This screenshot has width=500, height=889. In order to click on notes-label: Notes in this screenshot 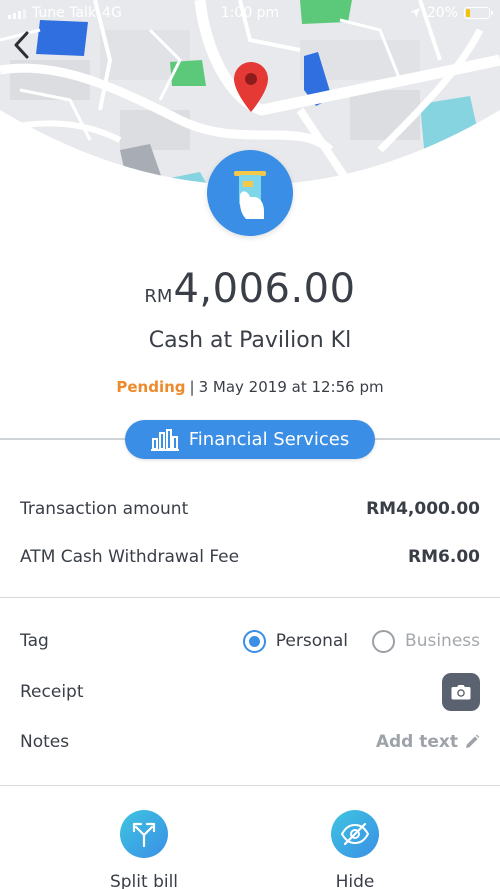, I will do `click(45, 742)`.